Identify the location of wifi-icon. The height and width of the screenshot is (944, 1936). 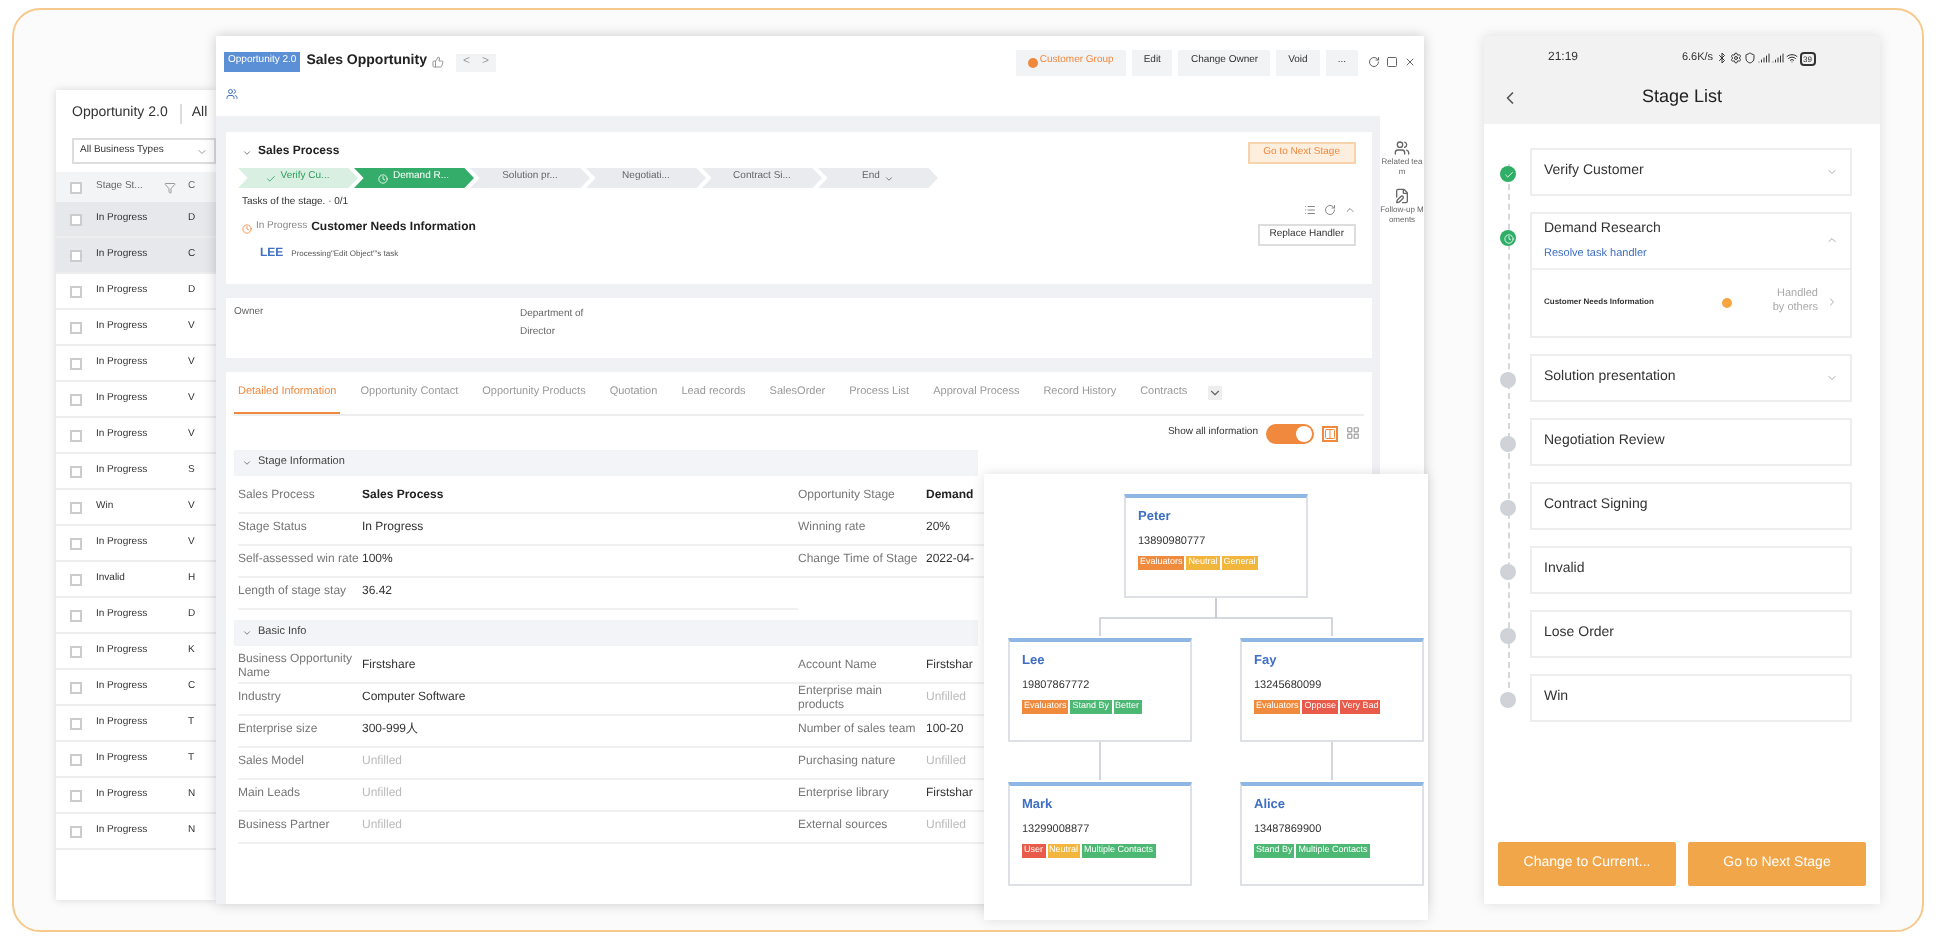
(1791, 58).